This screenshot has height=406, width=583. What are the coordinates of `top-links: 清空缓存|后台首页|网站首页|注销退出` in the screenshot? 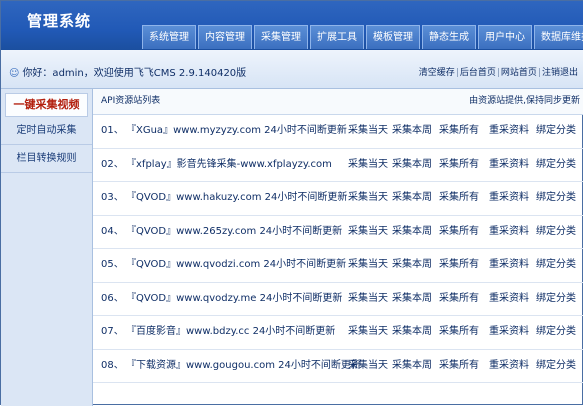 It's located at (498, 71).